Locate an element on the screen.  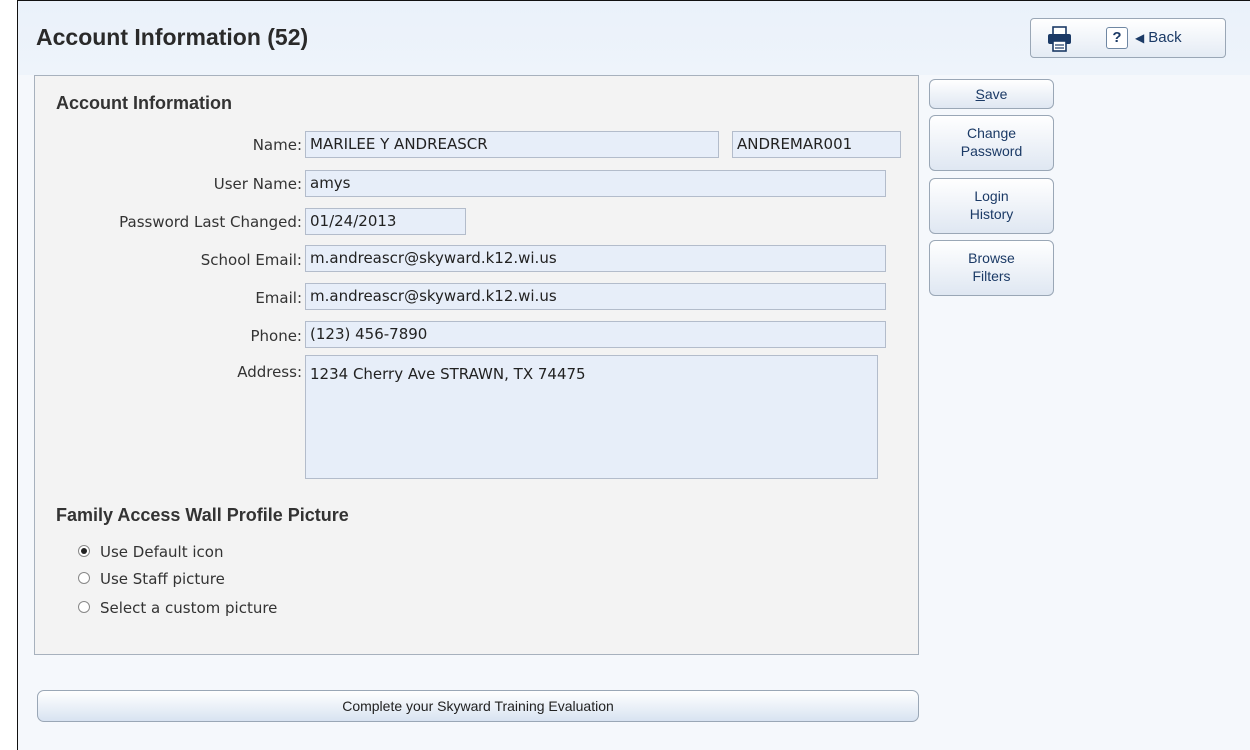
login-history-label-1: Login is located at coordinates (991, 196).